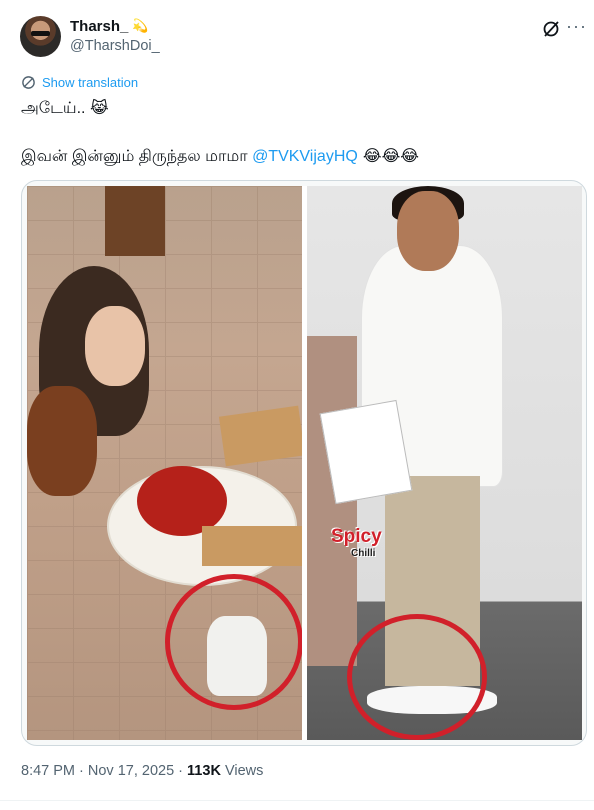  What do you see at coordinates (99, 26) in the screenshot?
I see `author-display-name: Tharsh_` at bounding box center [99, 26].